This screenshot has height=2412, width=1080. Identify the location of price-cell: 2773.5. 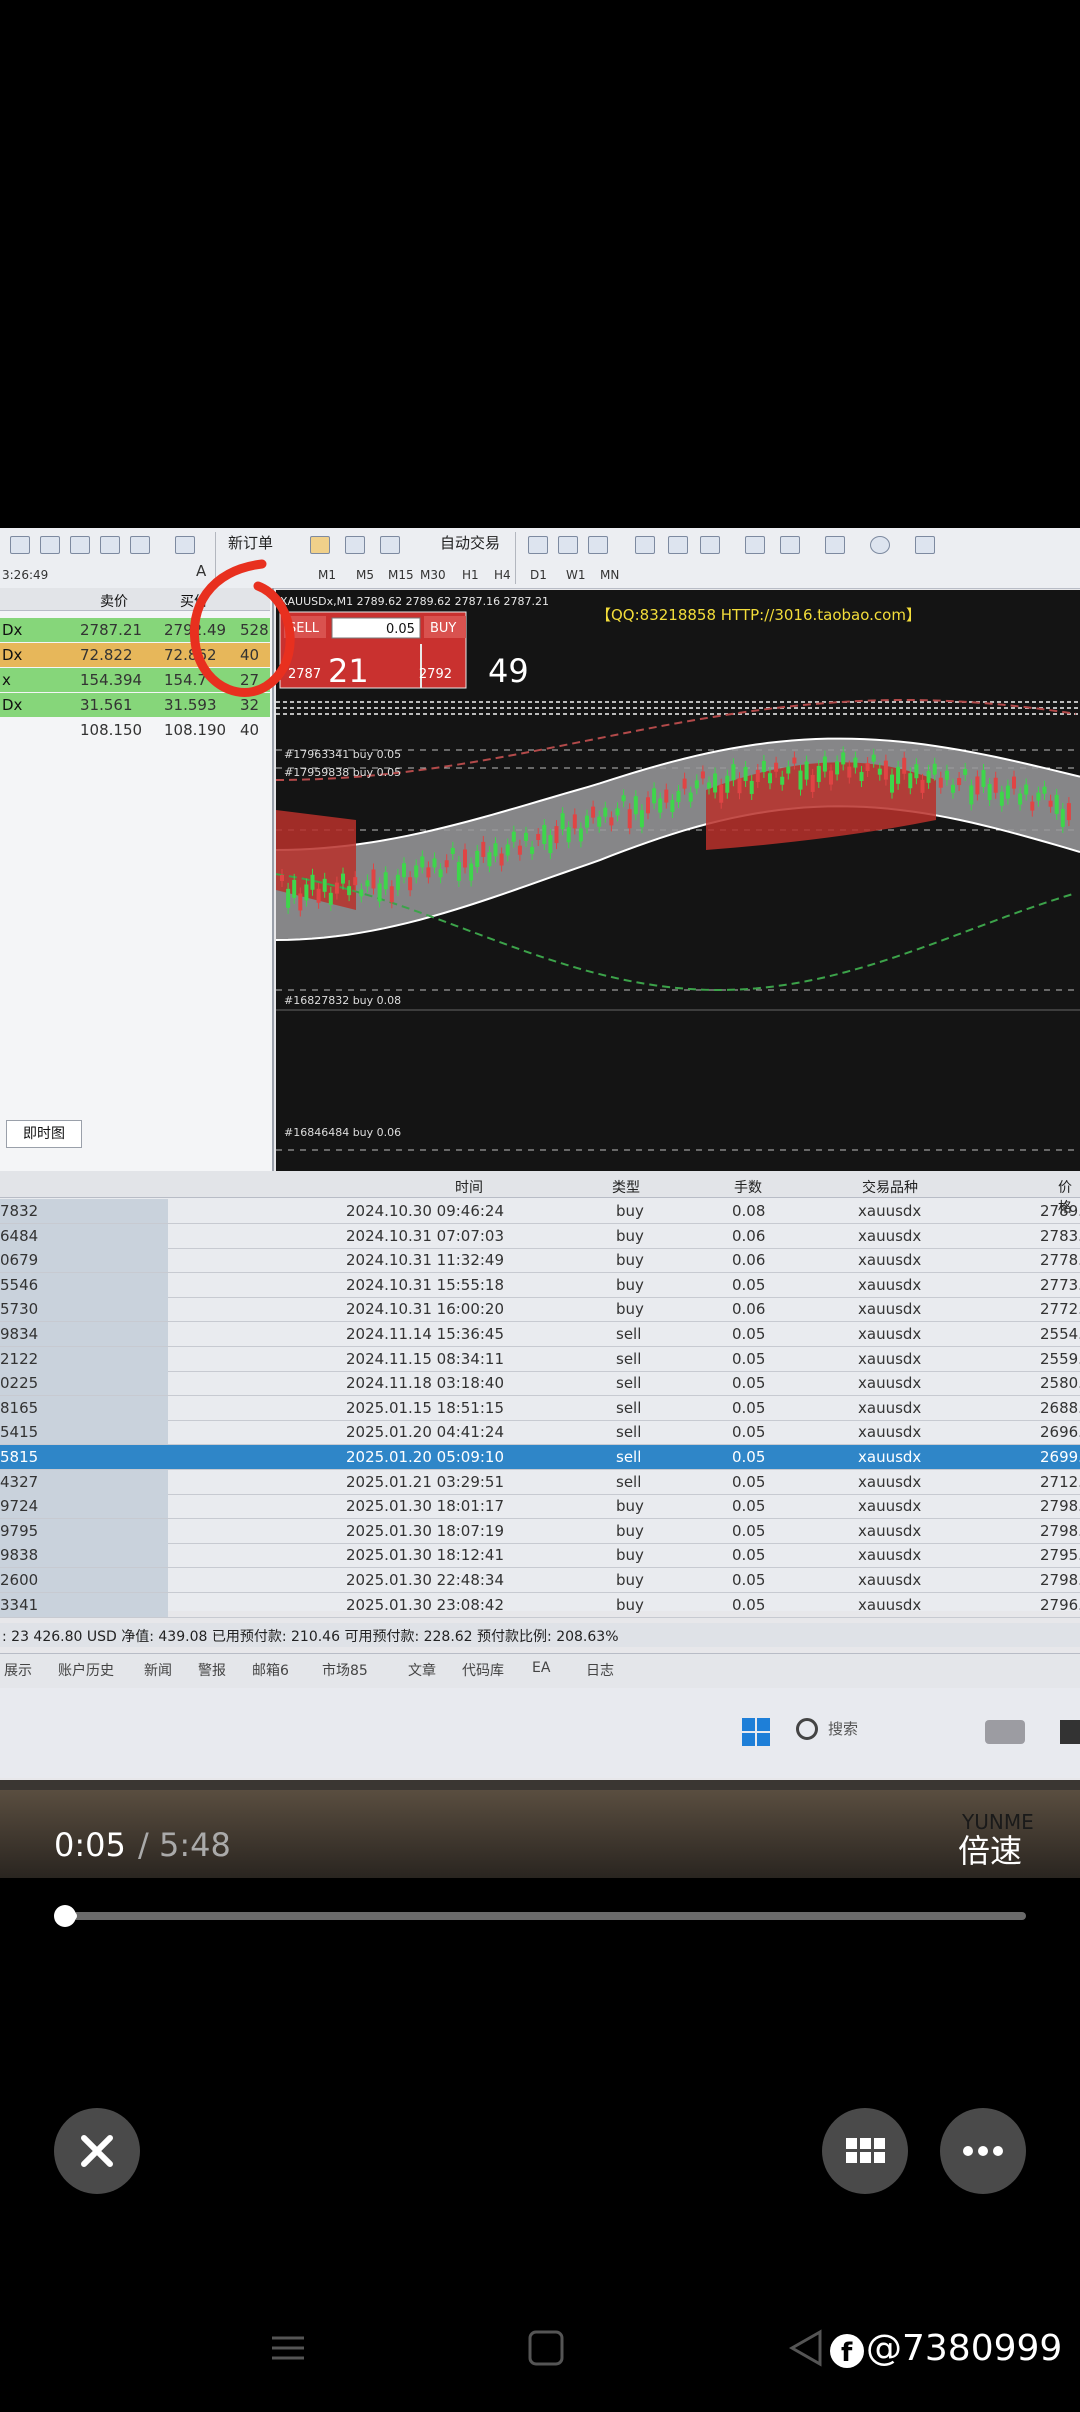
(1060, 1284).